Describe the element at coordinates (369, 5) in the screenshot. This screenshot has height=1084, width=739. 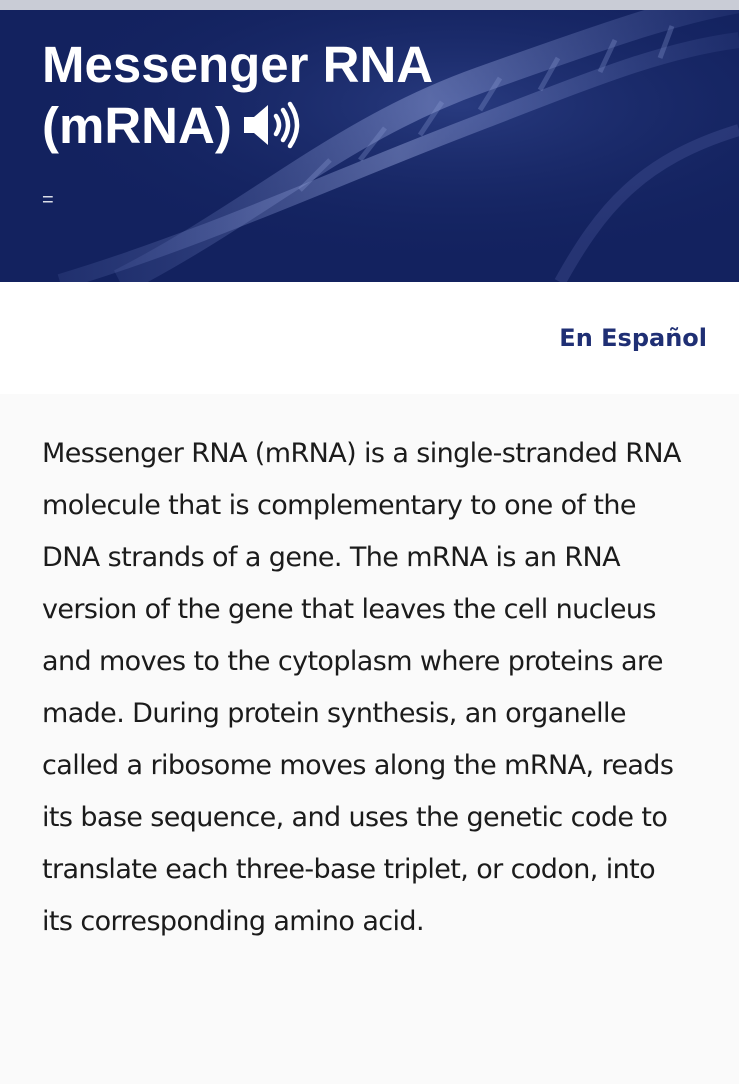
I see `top-strip` at that location.